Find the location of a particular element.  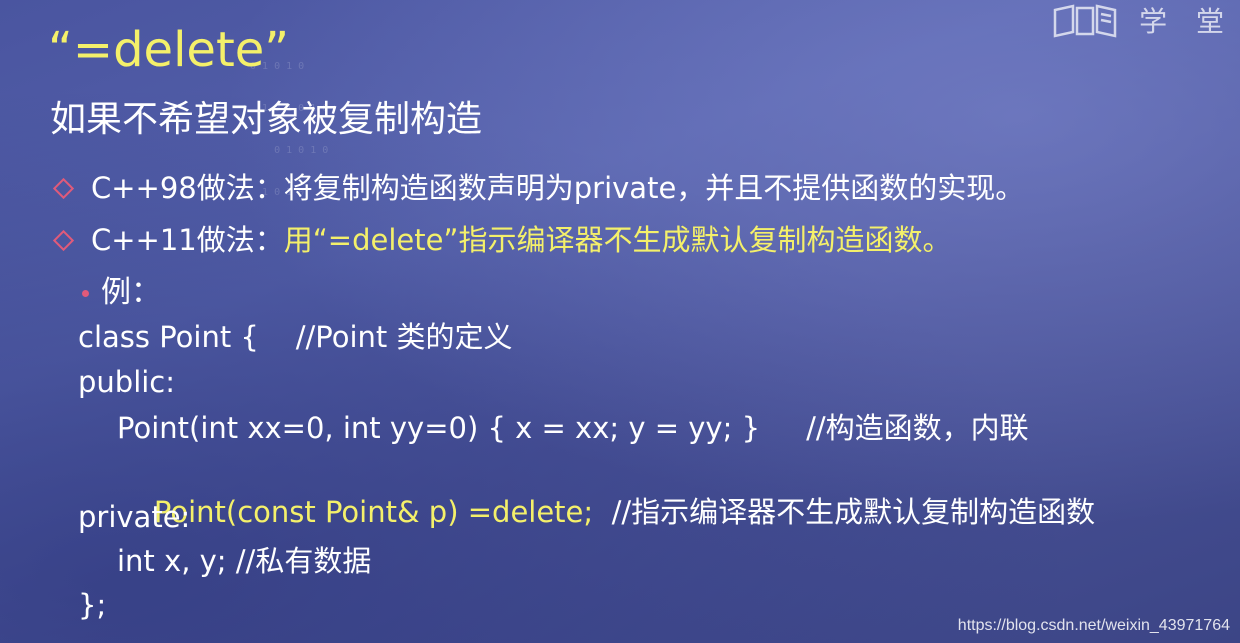

code-delete-statement: Point(const Point& p) =delete; is located at coordinates (373, 512).